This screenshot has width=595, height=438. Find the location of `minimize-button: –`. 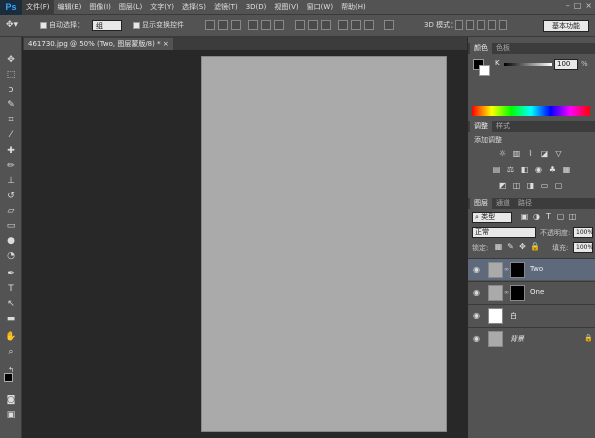

minimize-button: – is located at coordinates (568, 5).